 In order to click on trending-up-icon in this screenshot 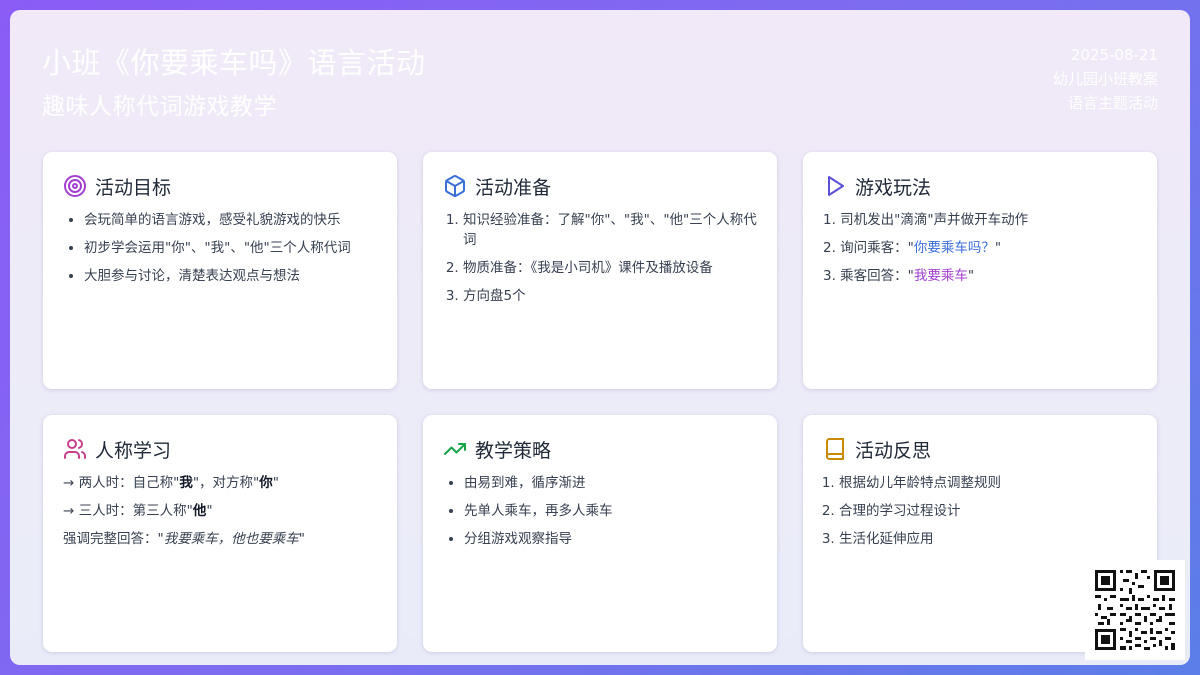, I will do `click(455, 449)`.